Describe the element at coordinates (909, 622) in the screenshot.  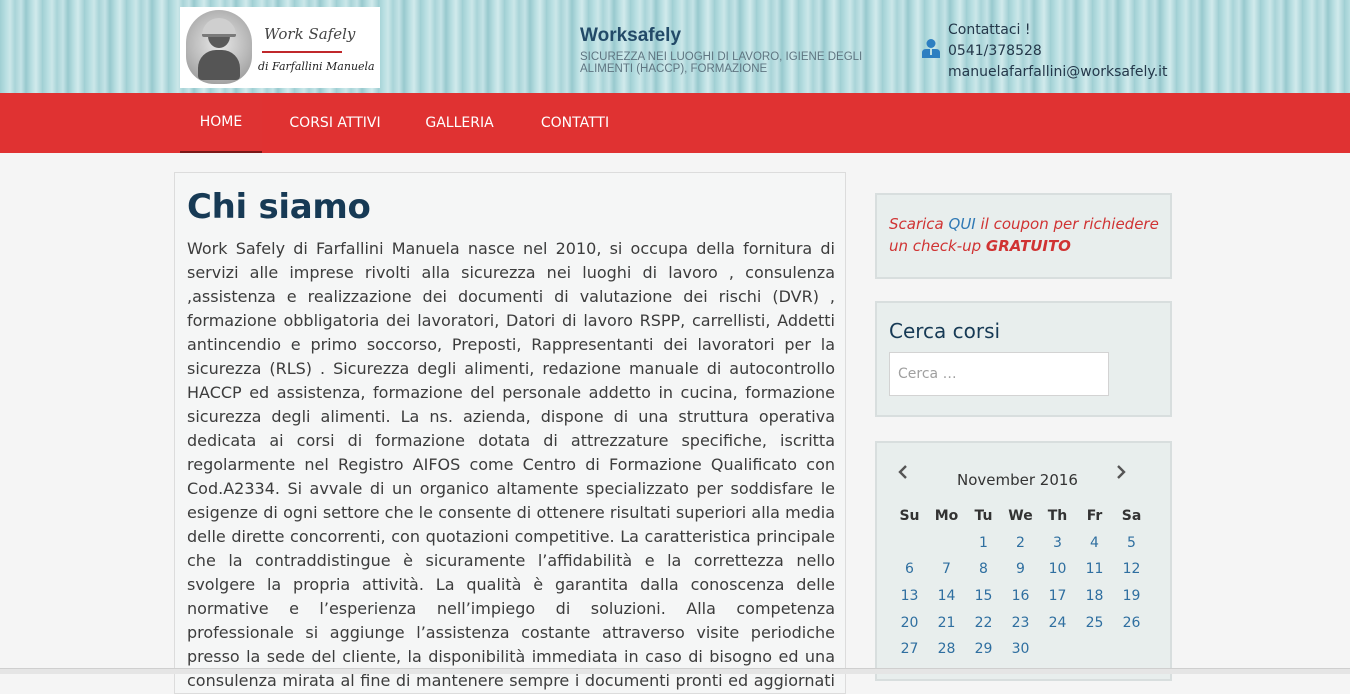
I see `calendar-day: 20` at that location.